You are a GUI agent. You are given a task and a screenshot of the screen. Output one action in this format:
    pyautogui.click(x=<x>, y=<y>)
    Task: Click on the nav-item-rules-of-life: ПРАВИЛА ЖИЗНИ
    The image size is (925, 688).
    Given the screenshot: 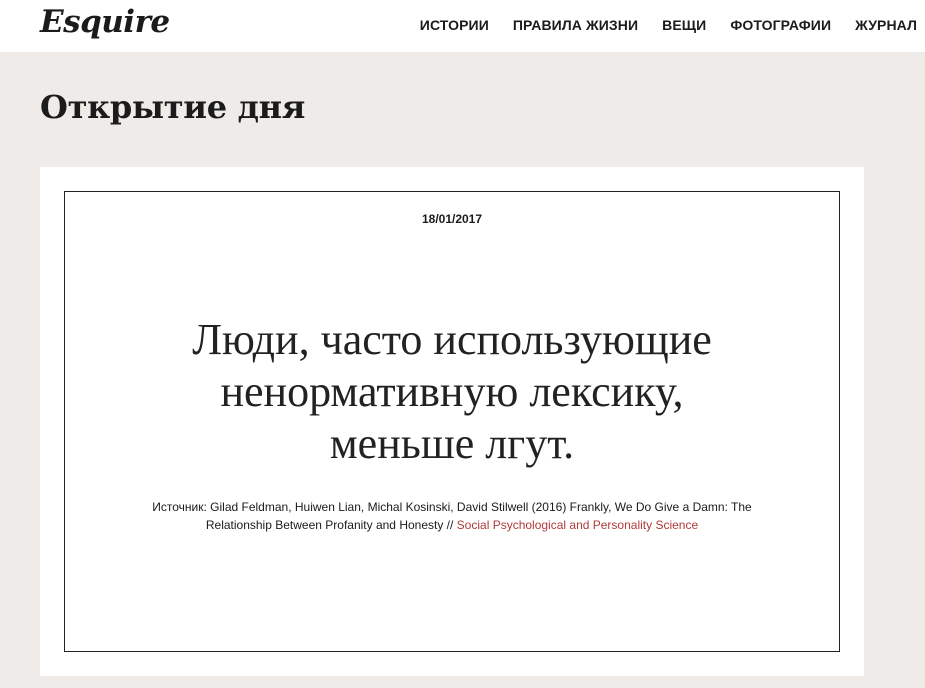 What is the action you would take?
    pyautogui.click(x=575, y=25)
    